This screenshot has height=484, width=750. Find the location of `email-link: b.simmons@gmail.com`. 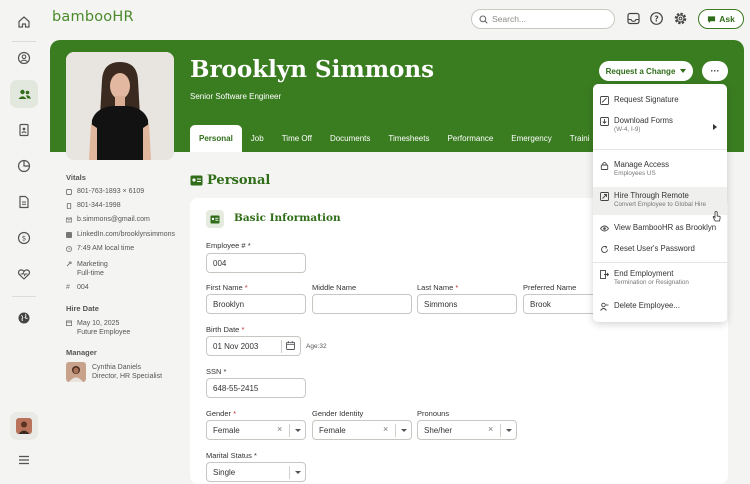

email-link: b.simmons@gmail.com is located at coordinates (108, 219).